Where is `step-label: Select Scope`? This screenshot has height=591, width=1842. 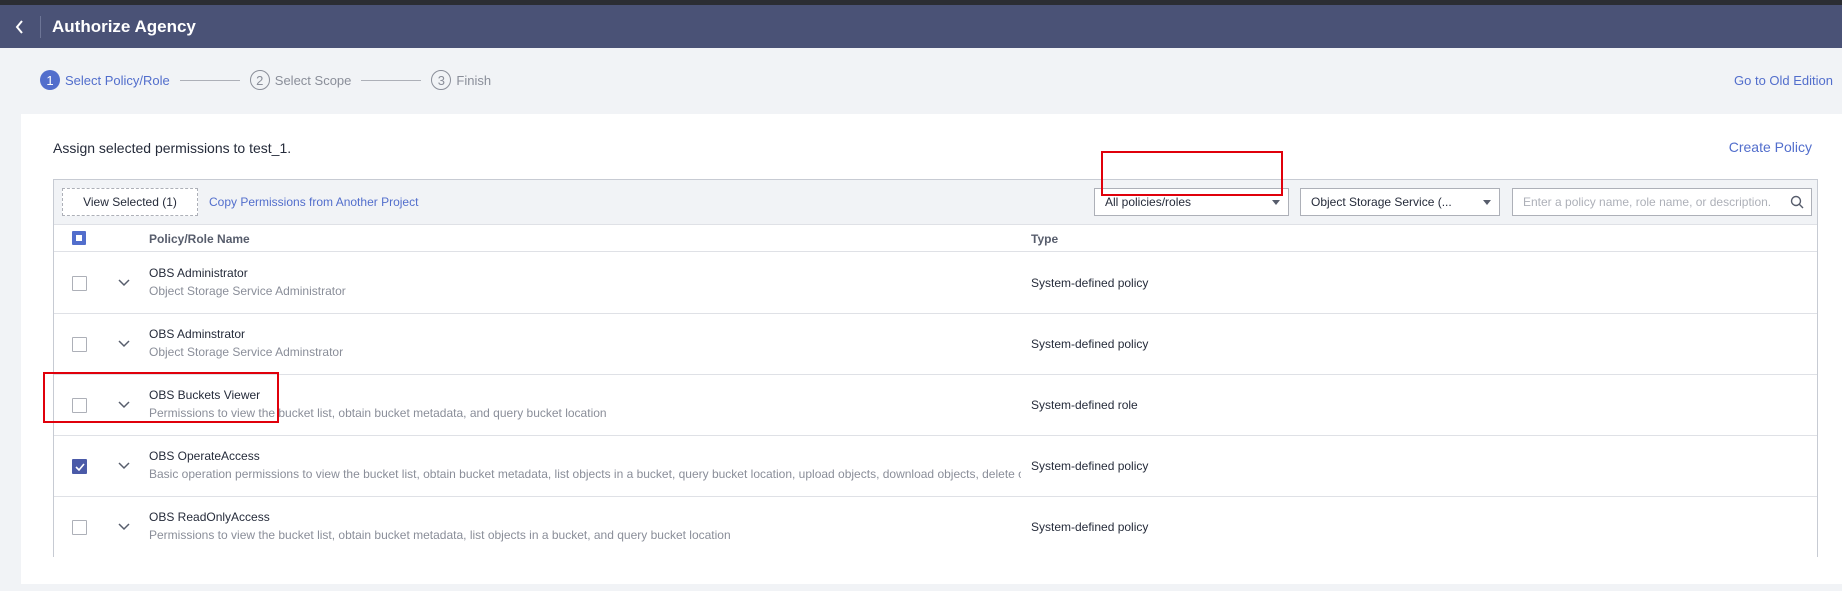 step-label: Select Scope is located at coordinates (313, 80).